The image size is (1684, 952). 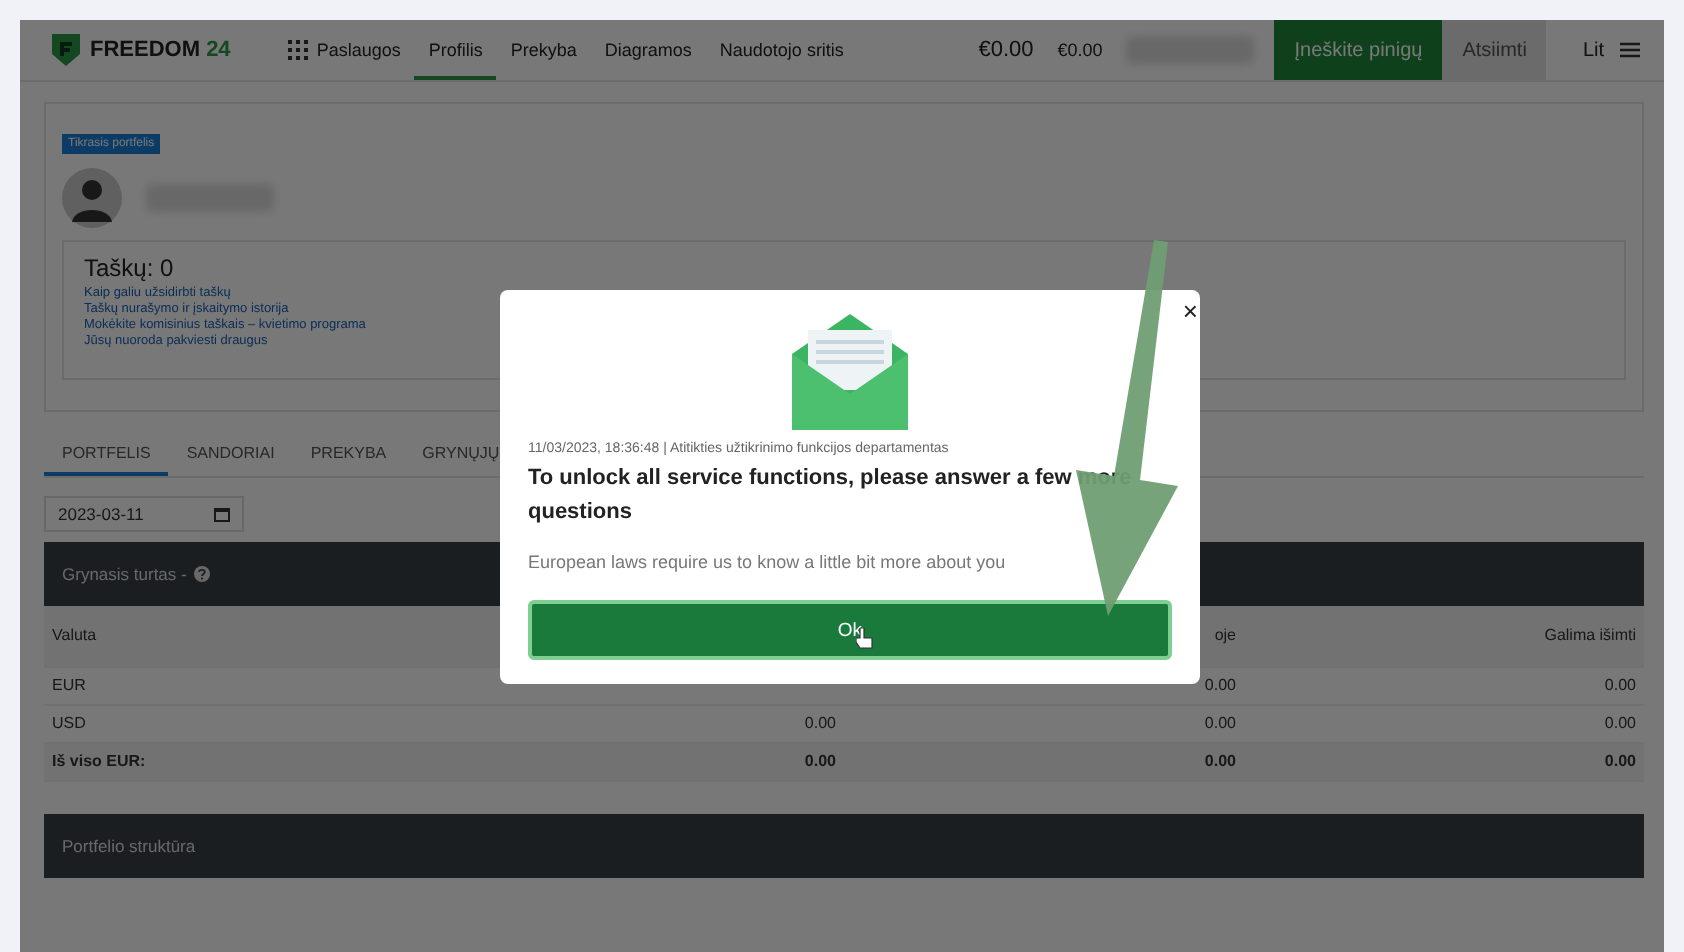 I want to click on nav-link: Naudotojo sritis, so click(x=781, y=50).